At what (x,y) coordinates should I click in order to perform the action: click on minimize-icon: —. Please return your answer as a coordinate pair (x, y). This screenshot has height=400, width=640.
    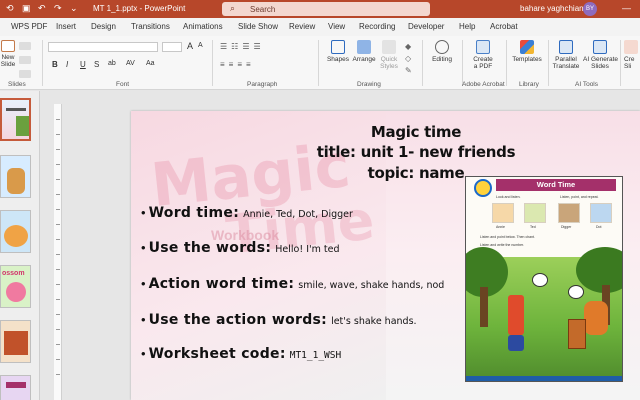
    Looking at the image, I should click on (626, 8).